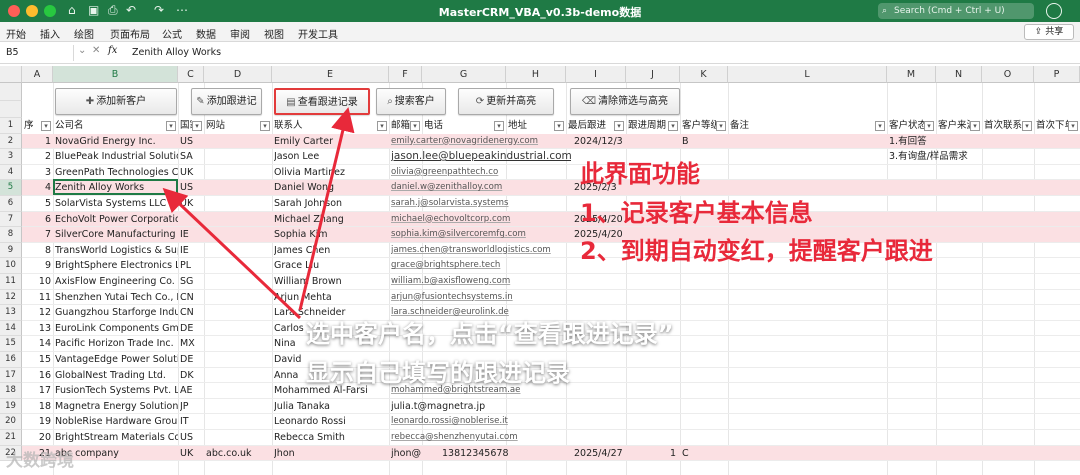 This screenshot has height=475, width=1080. I want to click on cell-country, so click(192, 220).